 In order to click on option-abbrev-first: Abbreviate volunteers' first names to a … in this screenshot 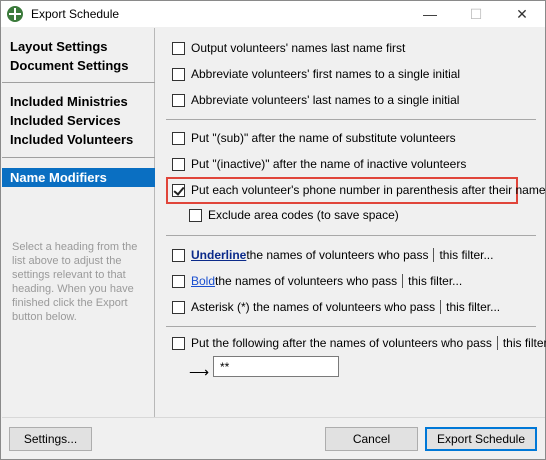, I will do `click(316, 74)`.